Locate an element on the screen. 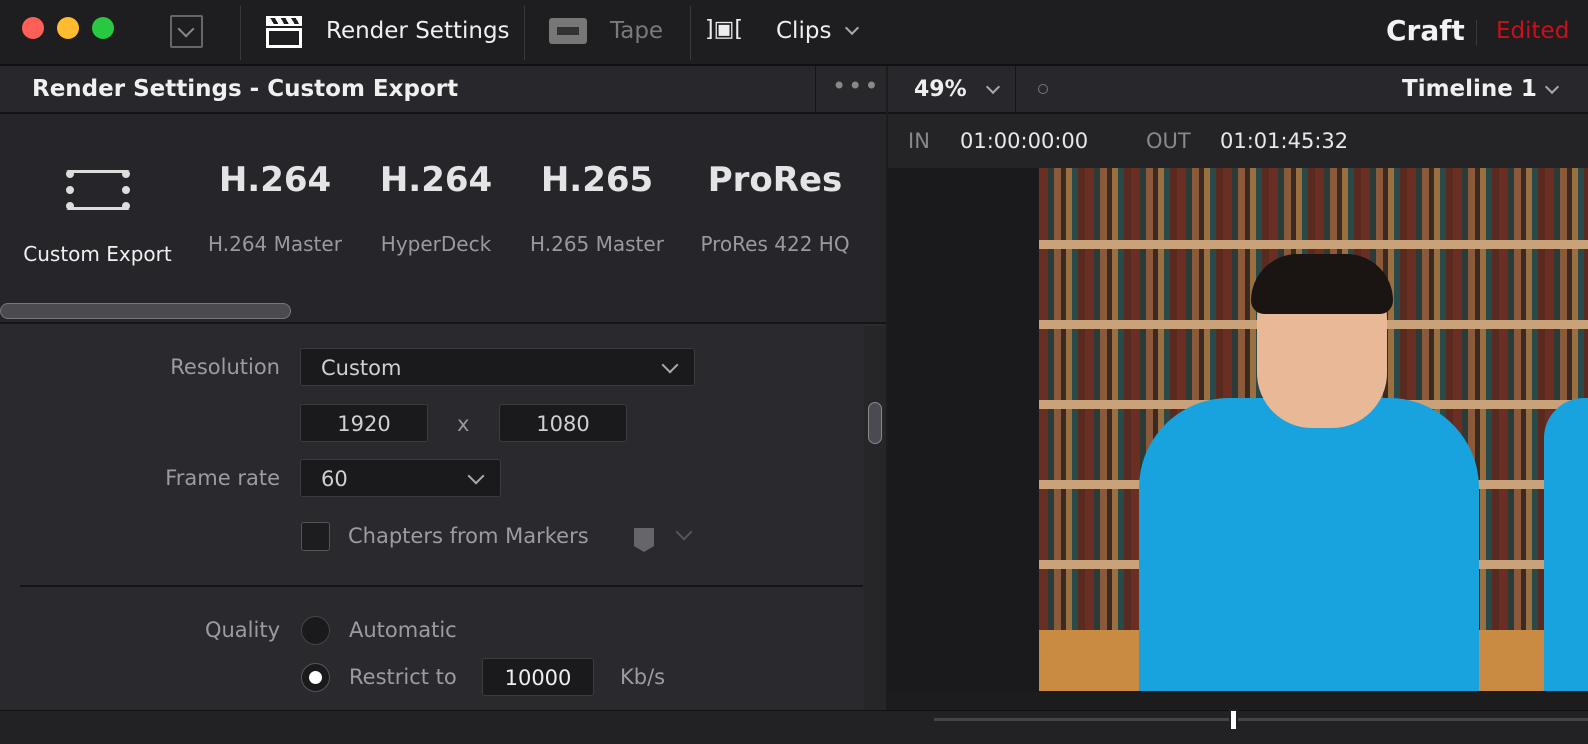 The image size is (1588, 744). resolution-dropdown: Custom is located at coordinates (497, 367).